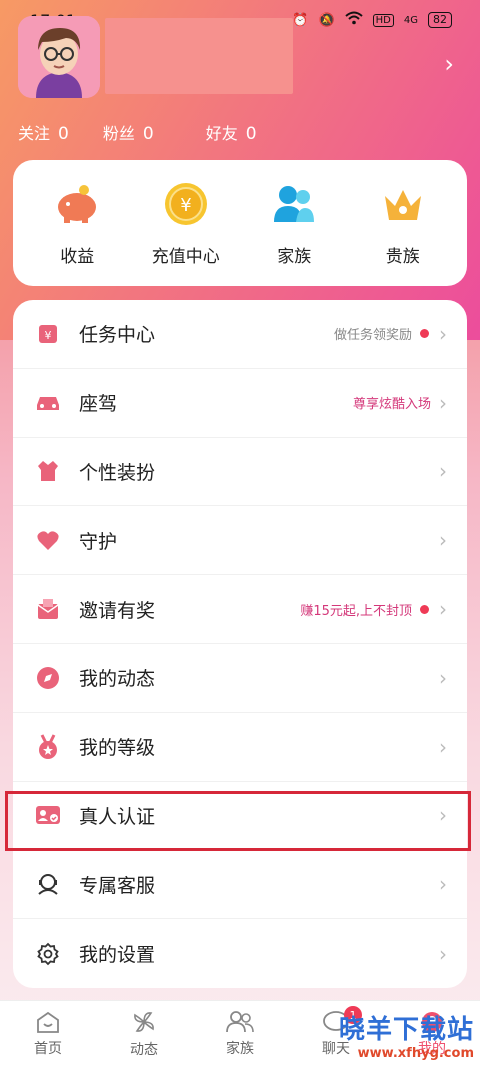 This screenshot has height=1067, width=480. What do you see at coordinates (240, 541) in the screenshot?
I see `menu-item-guard: 守护 ›` at bounding box center [240, 541].